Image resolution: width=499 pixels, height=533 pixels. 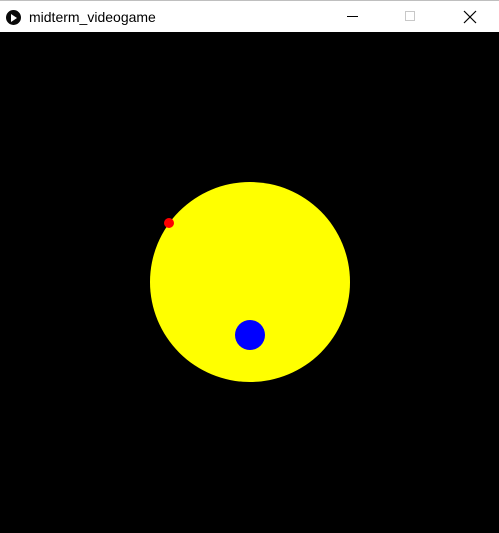 I want to click on close-button, so click(x=470, y=17).